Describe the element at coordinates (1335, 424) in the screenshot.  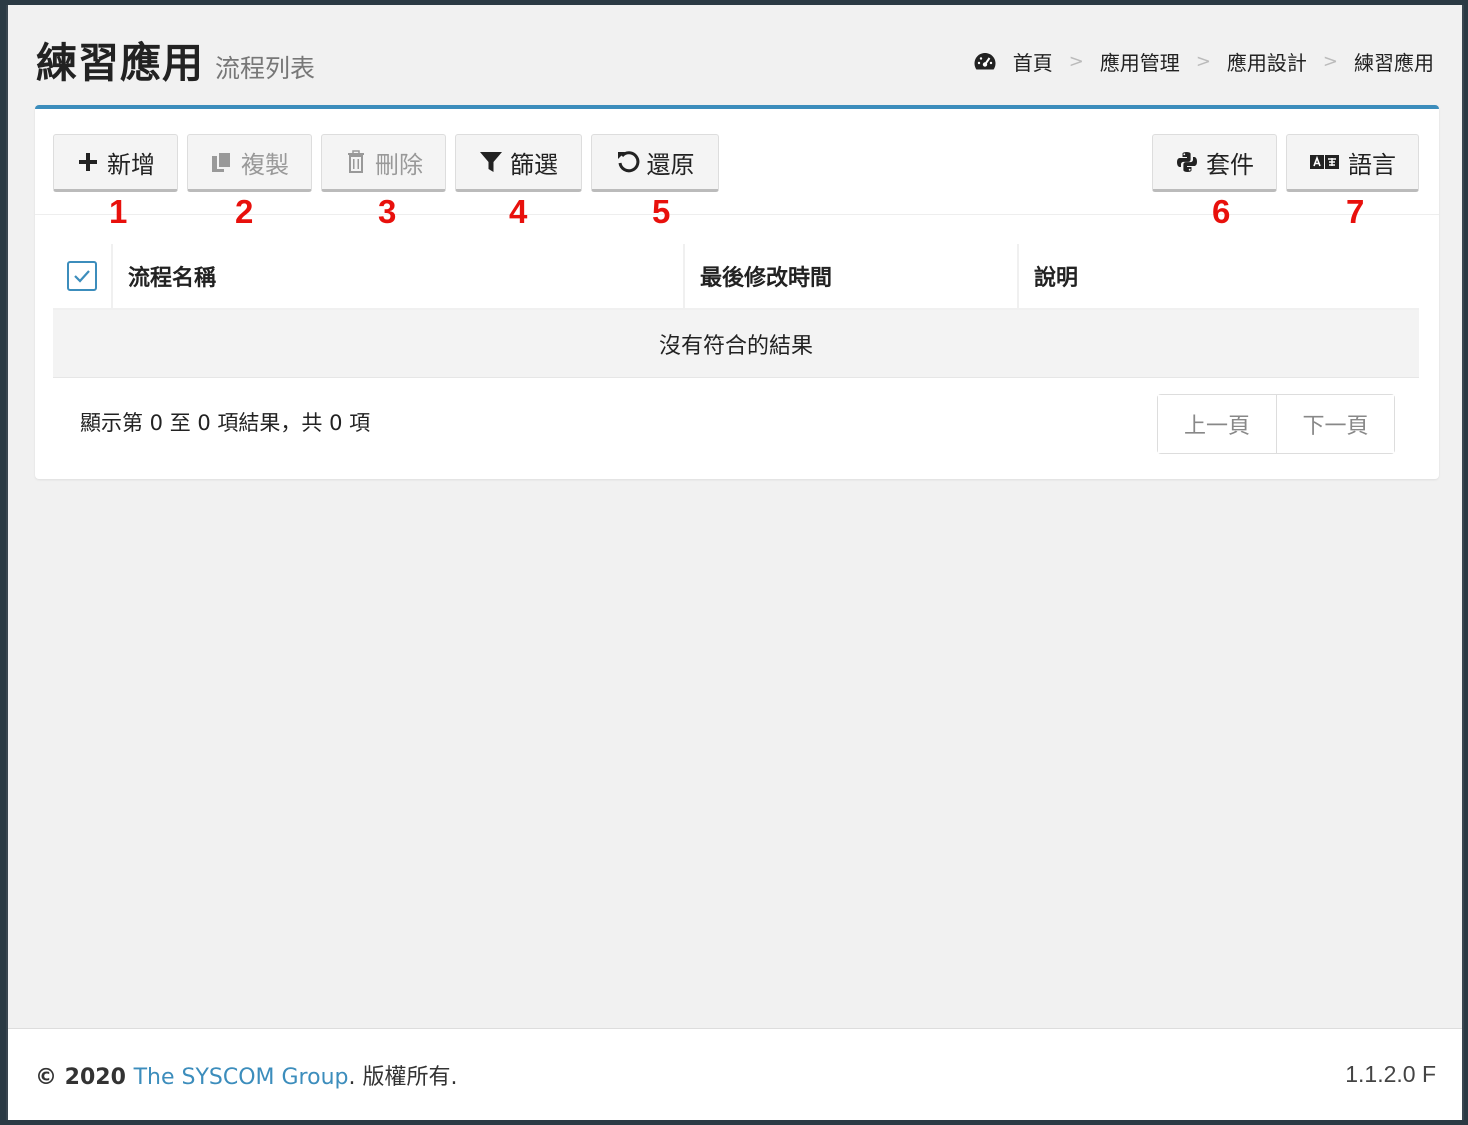
I see `next-page-button: 下一頁` at that location.